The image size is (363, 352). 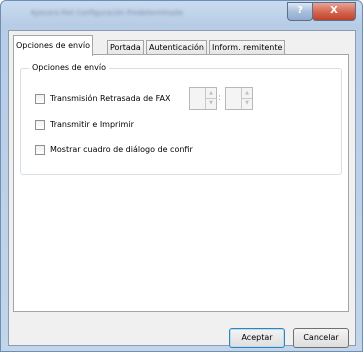 What do you see at coordinates (239, 98) in the screenshot?
I see `minute-spinner: ▲ ▼` at bounding box center [239, 98].